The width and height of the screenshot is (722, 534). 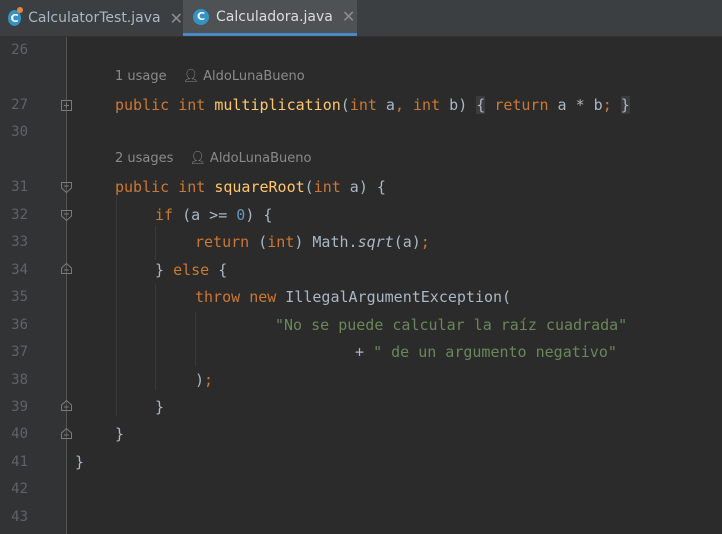 What do you see at coordinates (407, 242) in the screenshot?
I see `code-text: (a)` at bounding box center [407, 242].